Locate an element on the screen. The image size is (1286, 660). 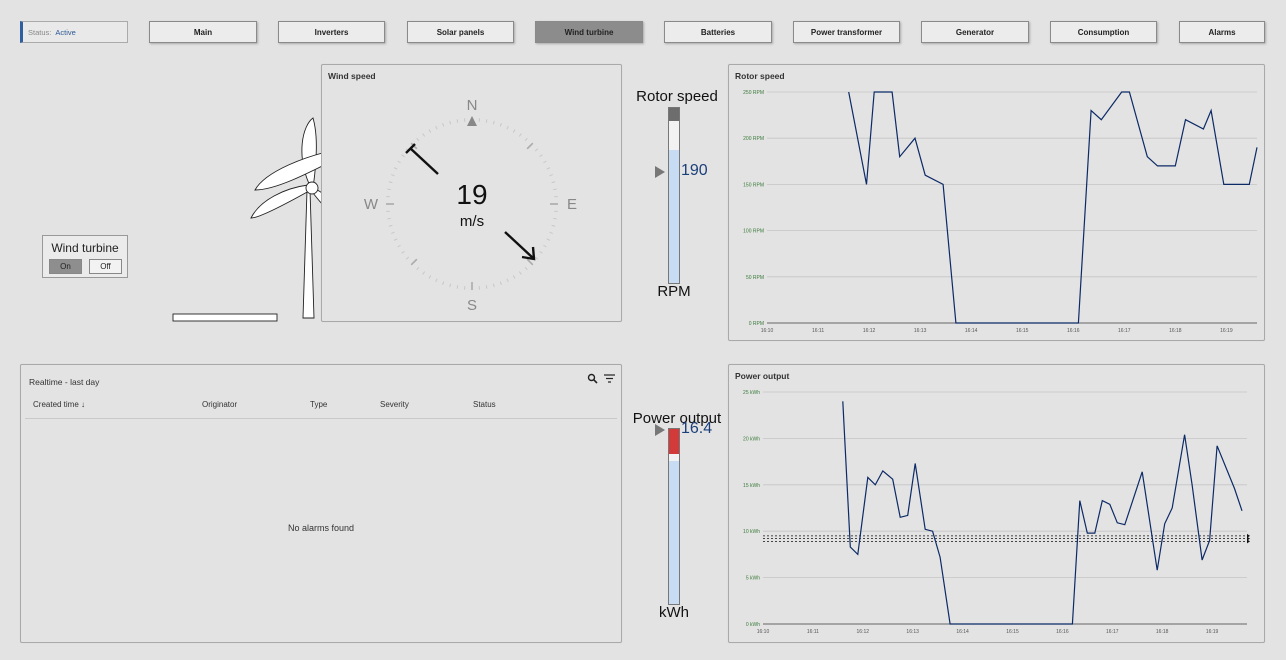
series-line is located at coordinates (1053, 207).